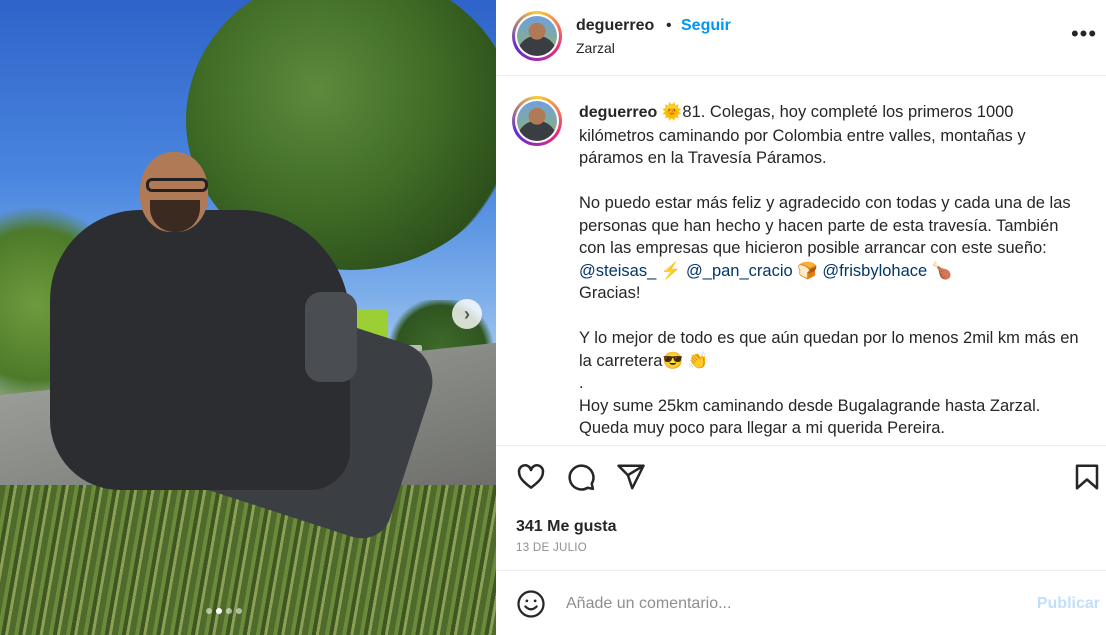 The width and height of the screenshot is (1106, 635). I want to click on caption-username: deguerreo, so click(618, 112).